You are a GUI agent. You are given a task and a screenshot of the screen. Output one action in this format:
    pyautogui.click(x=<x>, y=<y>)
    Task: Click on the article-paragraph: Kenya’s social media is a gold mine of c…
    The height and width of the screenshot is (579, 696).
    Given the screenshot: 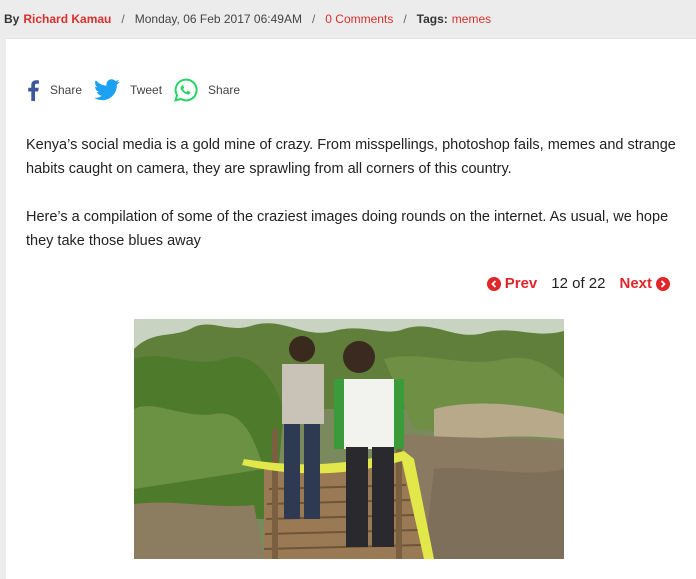 What is the action you would take?
    pyautogui.click(x=351, y=157)
    